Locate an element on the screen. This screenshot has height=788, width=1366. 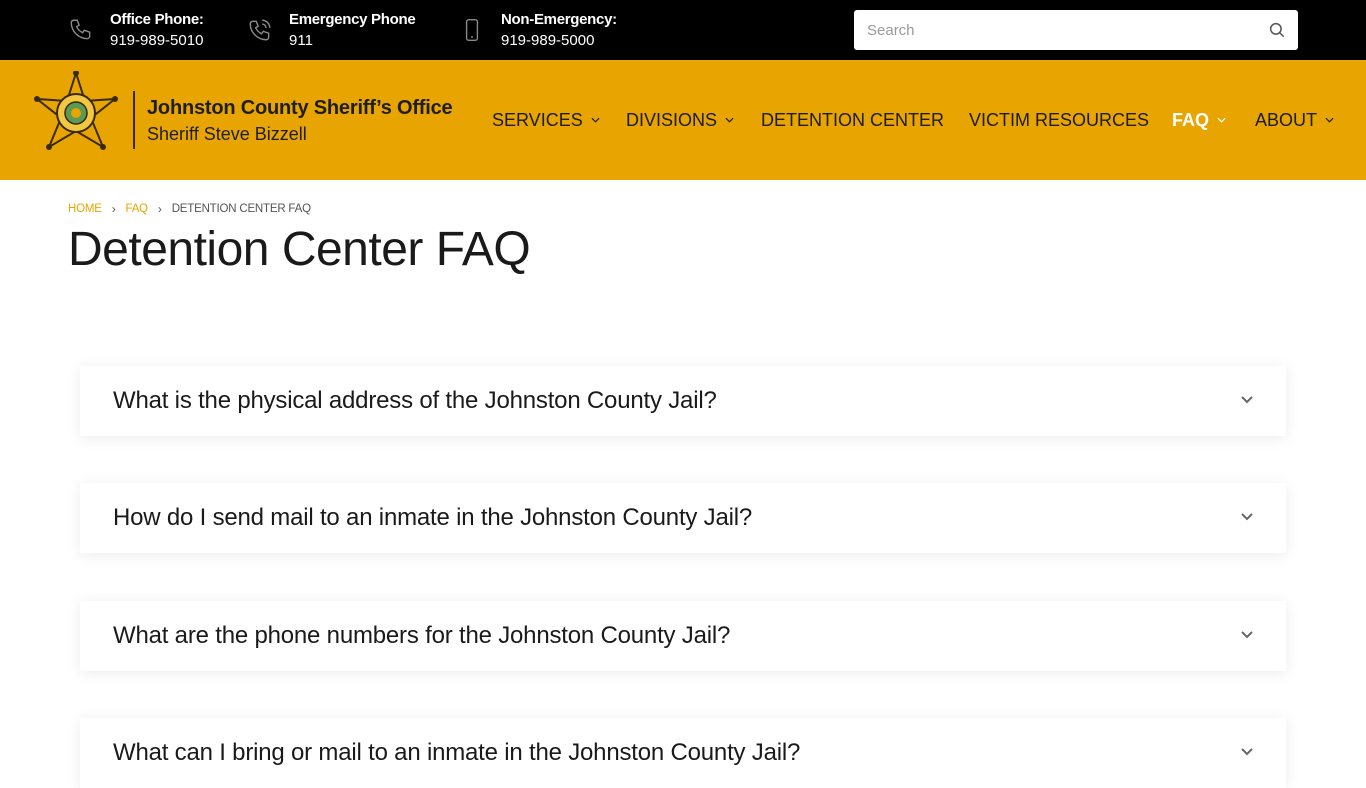
search-box is located at coordinates (1076, 30).